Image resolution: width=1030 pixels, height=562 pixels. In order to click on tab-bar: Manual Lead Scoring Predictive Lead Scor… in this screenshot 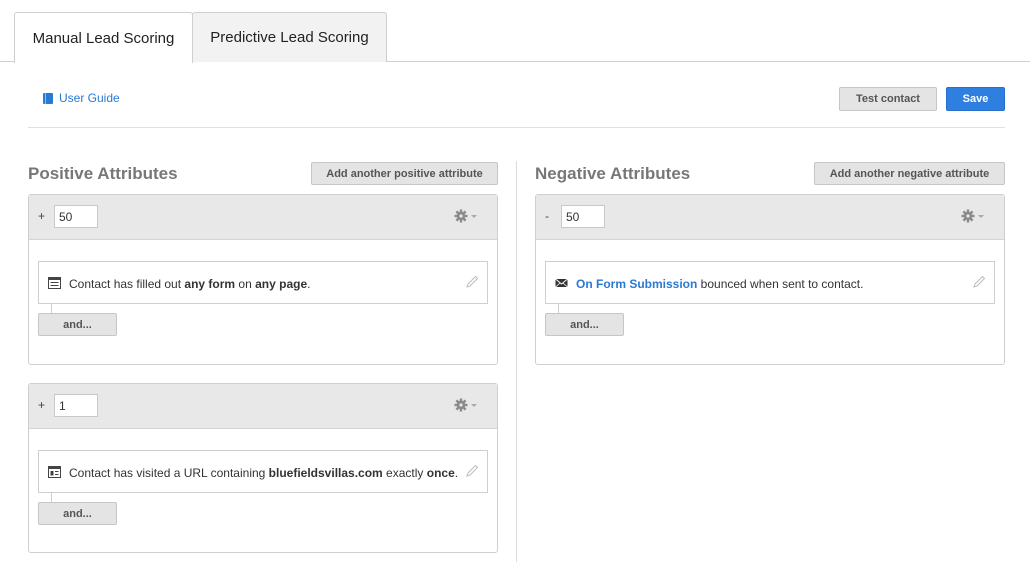, I will do `click(515, 31)`.